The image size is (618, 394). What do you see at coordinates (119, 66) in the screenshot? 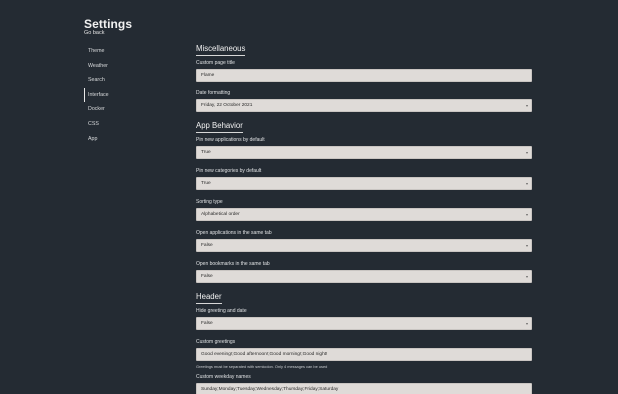
I see `sidebar-item-weather: Weather` at bounding box center [119, 66].